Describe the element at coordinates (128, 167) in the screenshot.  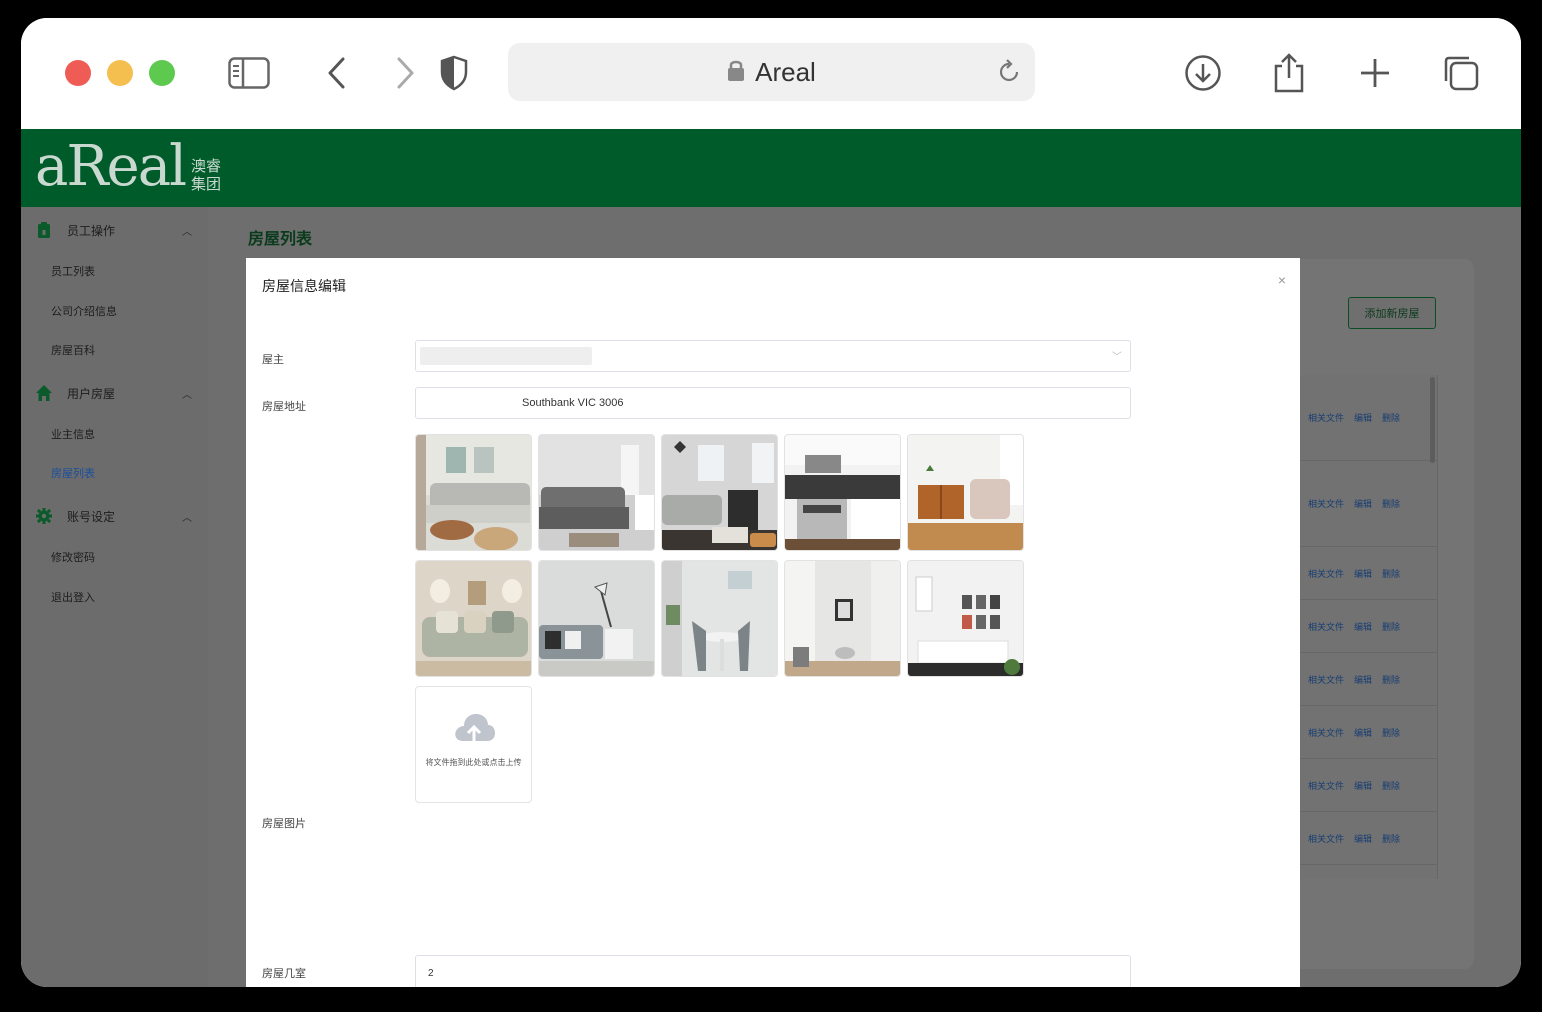
I see `areal-logo: aReal 澳睿 集团` at that location.